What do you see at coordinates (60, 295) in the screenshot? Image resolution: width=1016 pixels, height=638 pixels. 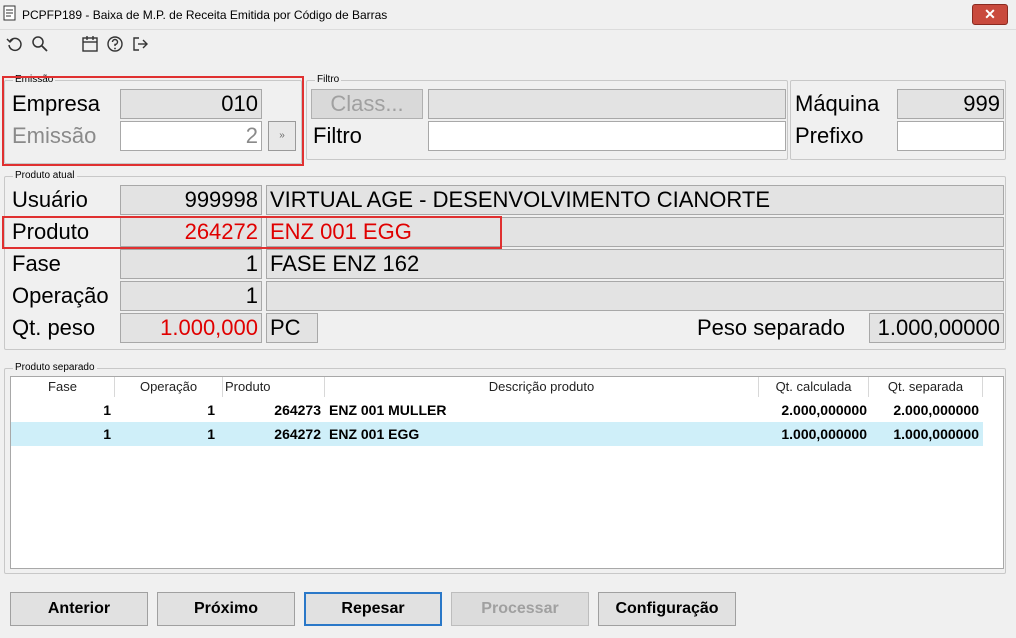 I see `operacao-label: Operação` at bounding box center [60, 295].